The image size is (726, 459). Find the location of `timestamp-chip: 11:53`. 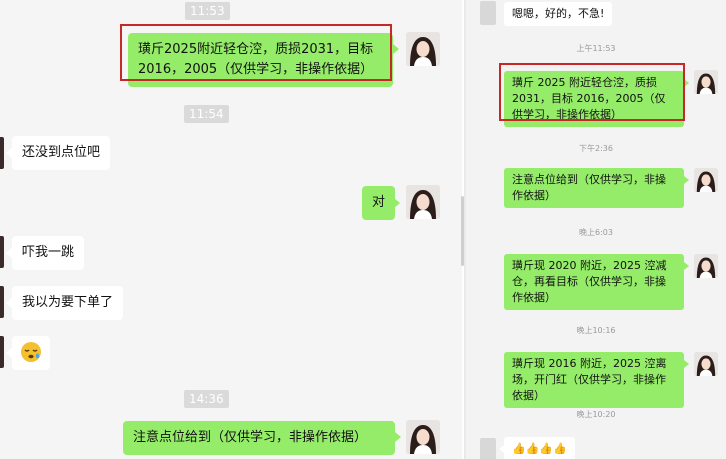

timestamp-chip: 11:53 is located at coordinates (207, 11).